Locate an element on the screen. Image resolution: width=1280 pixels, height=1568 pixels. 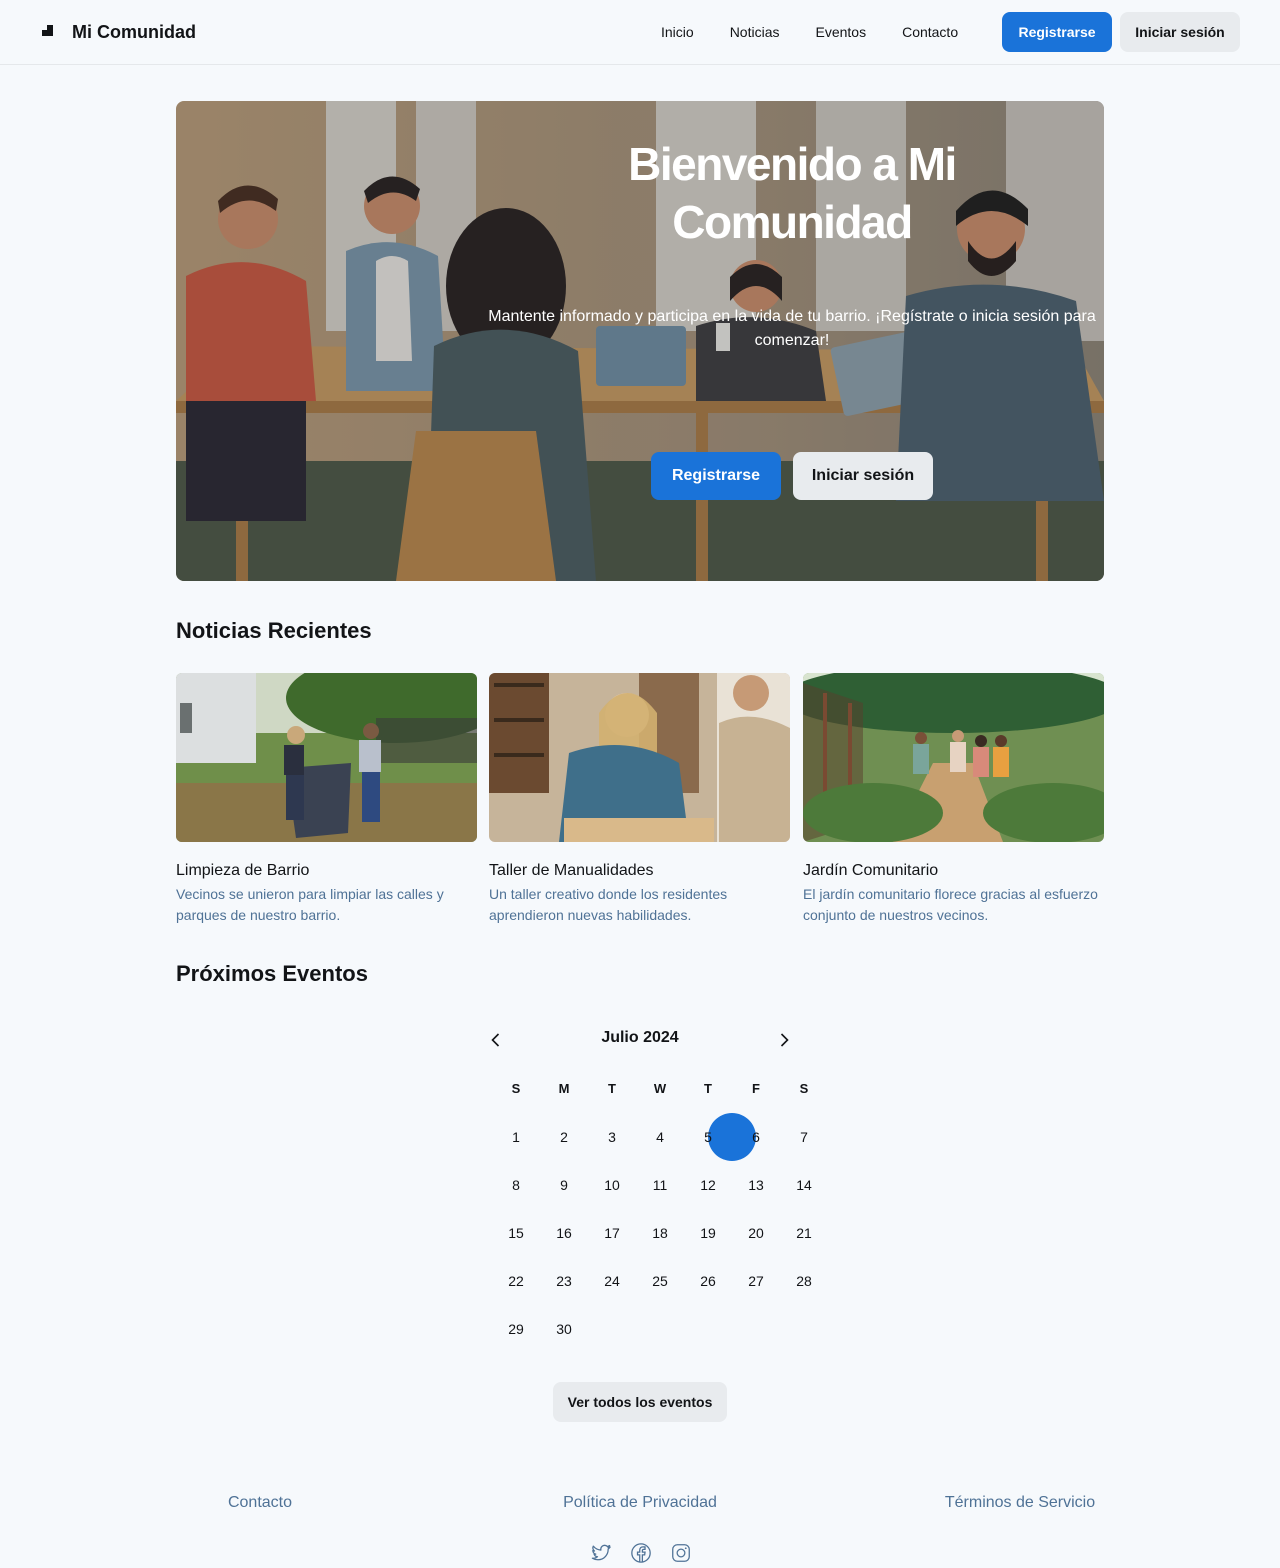
news-image-workshop is located at coordinates (639, 757).